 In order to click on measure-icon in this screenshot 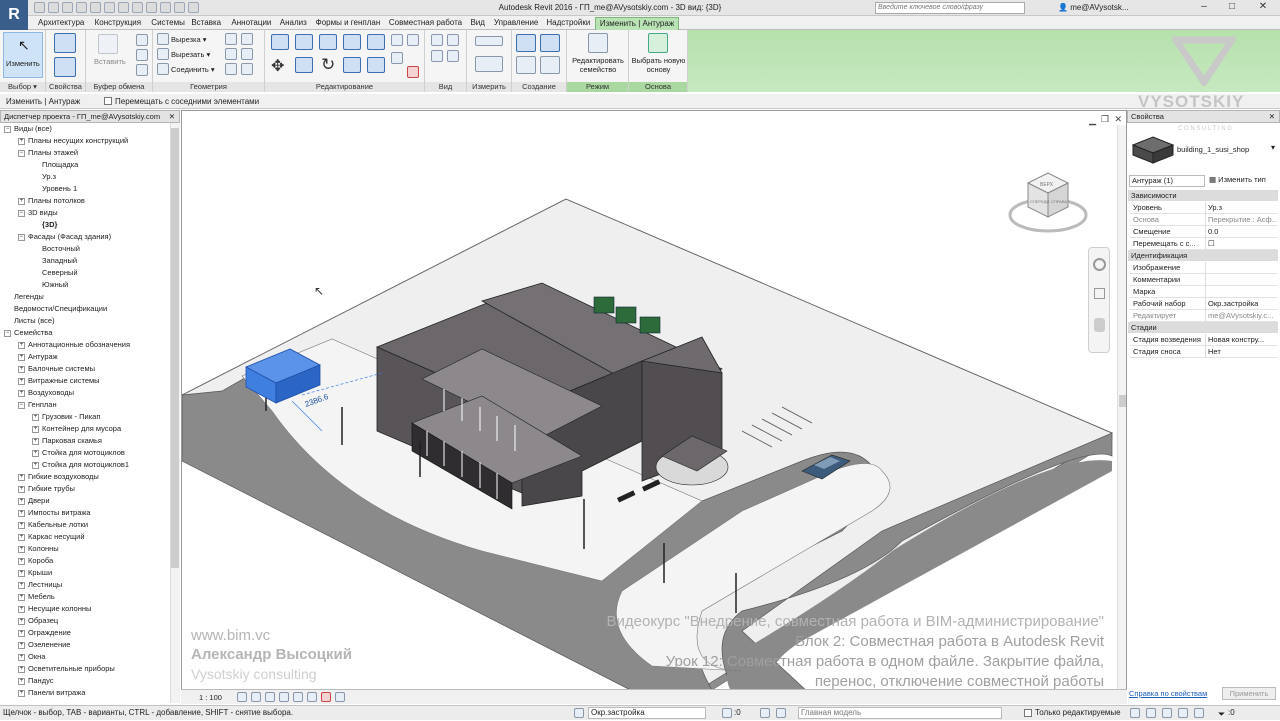, I will do `click(123, 7)`.